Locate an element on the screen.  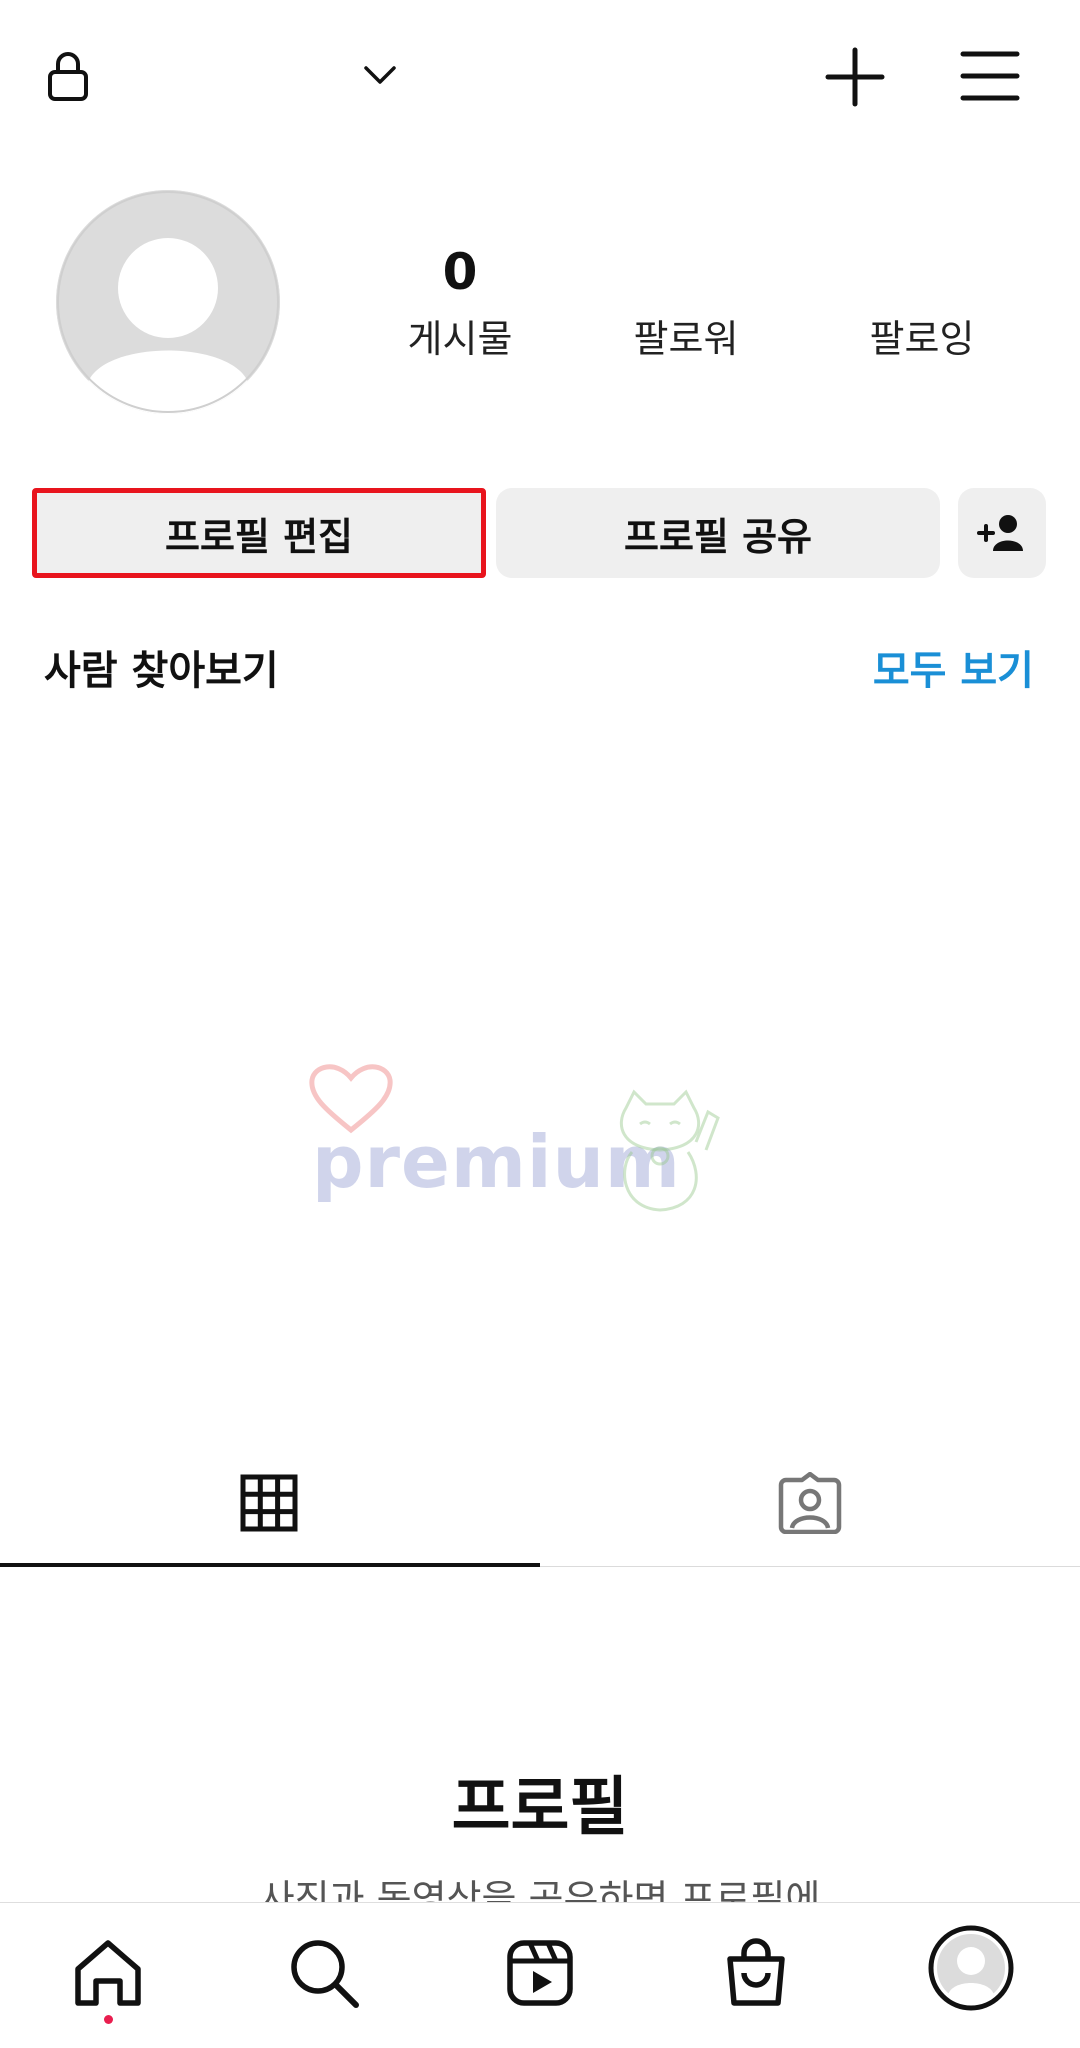
profile-tabs is located at coordinates (540, 1515).